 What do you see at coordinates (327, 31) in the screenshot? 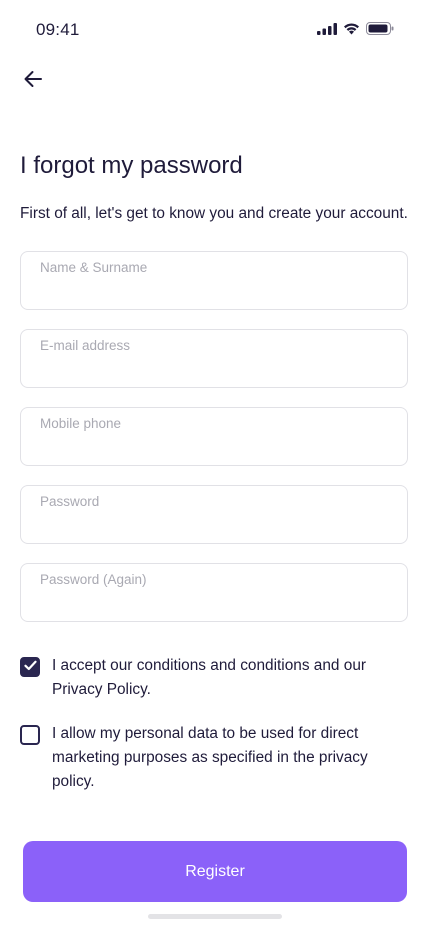
I see `signal-icon` at bounding box center [327, 31].